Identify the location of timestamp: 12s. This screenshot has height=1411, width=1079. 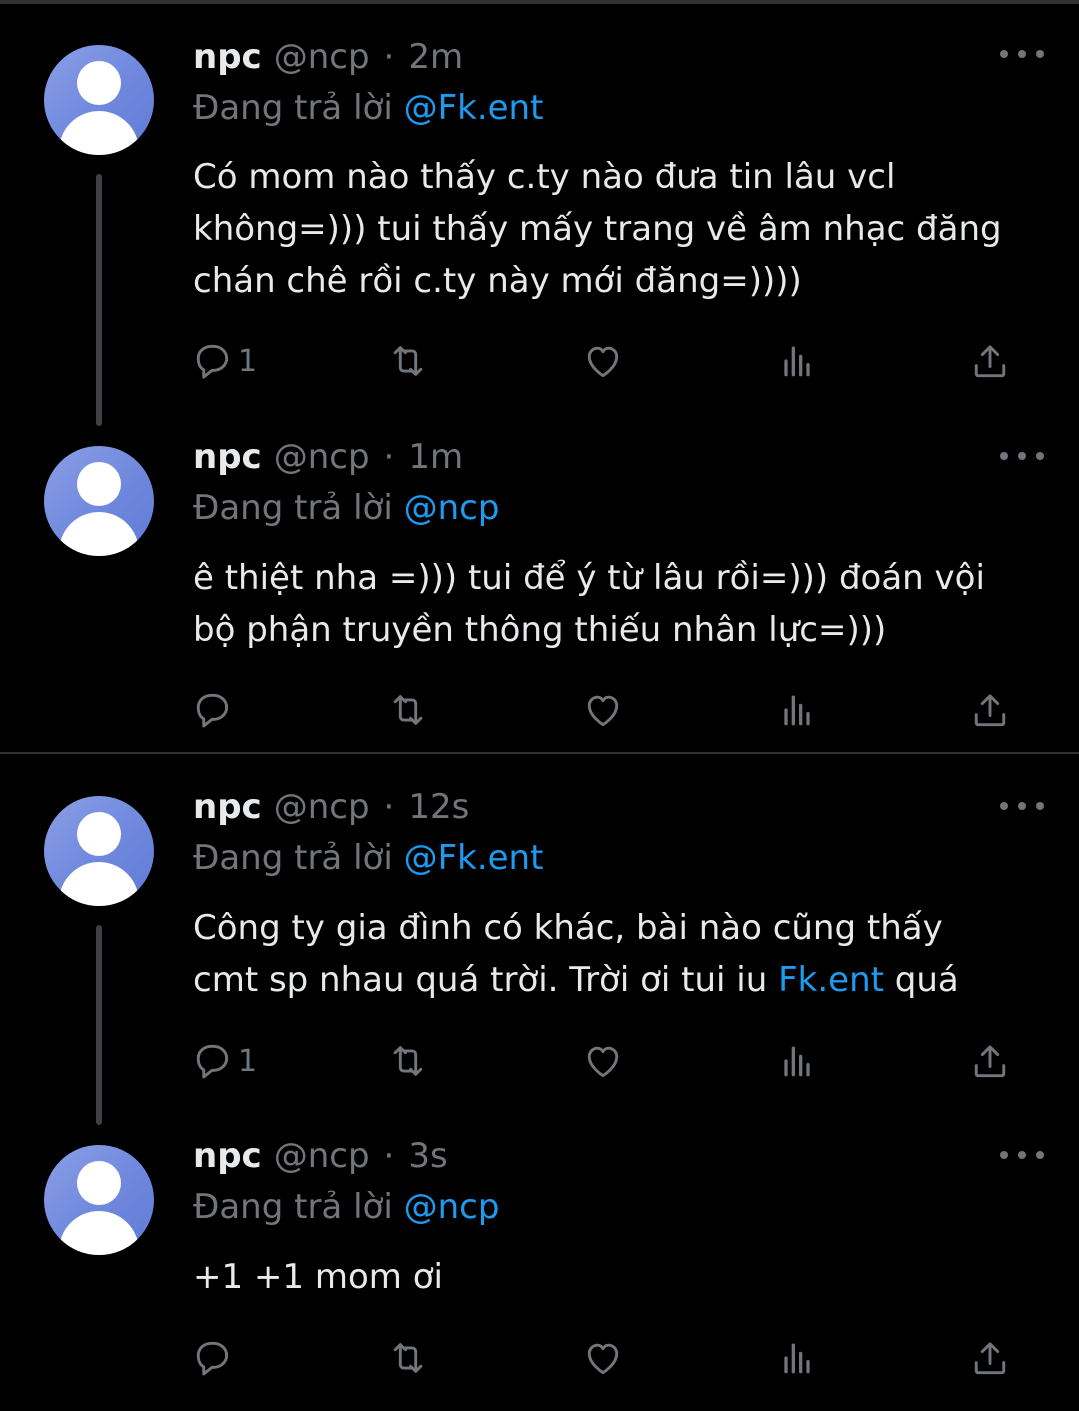
(438, 807).